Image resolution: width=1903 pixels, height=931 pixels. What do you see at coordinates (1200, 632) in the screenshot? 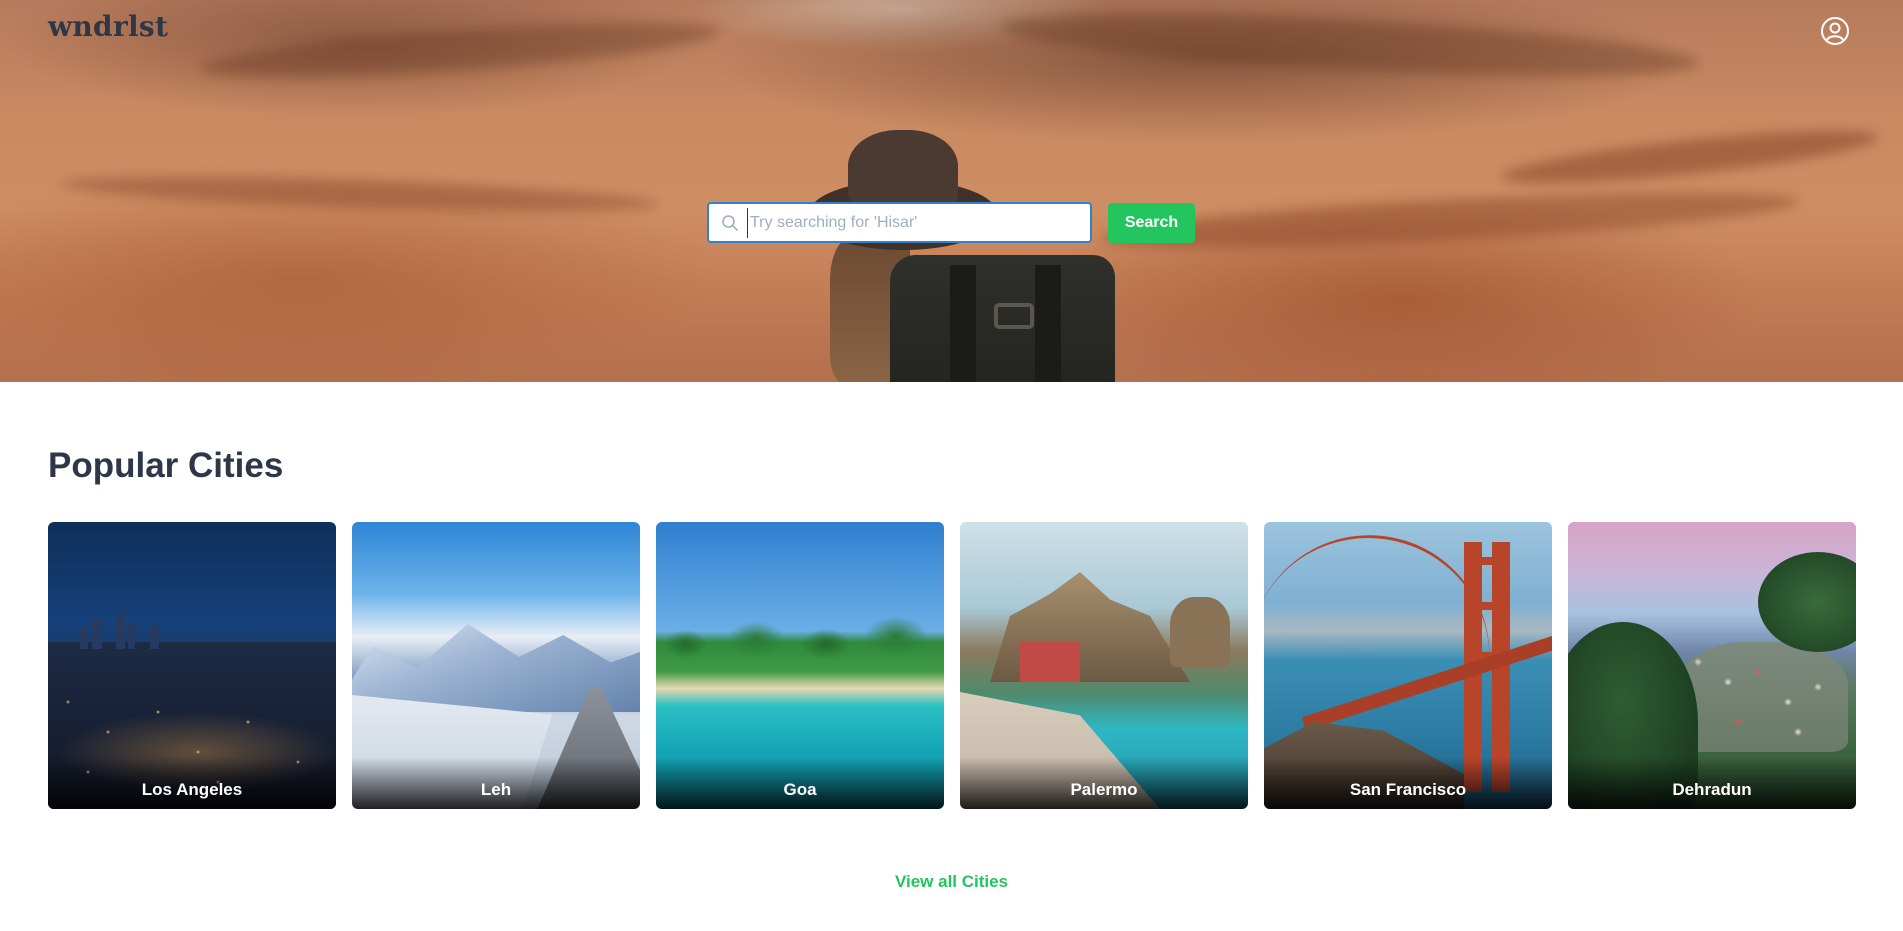
I see `sea-stack` at bounding box center [1200, 632].